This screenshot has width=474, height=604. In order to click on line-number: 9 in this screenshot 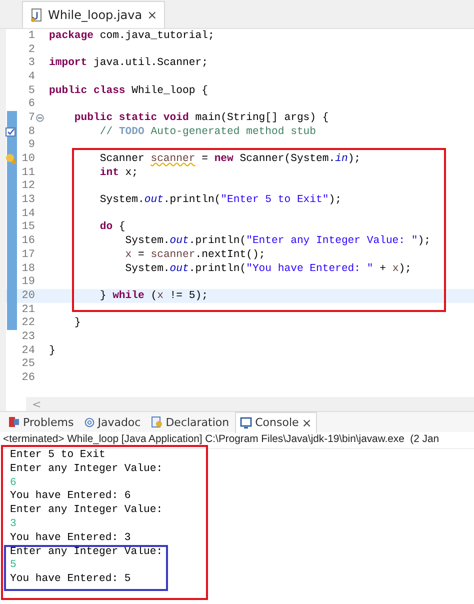, I will do `click(31, 145)`.